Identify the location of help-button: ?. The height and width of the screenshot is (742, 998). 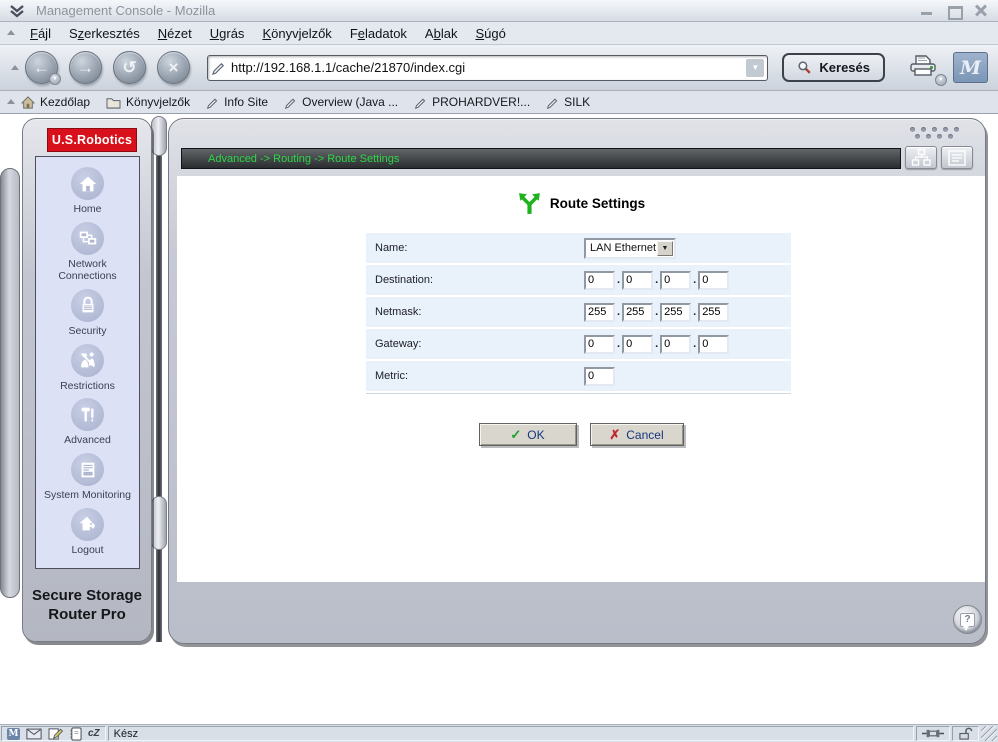
(967, 619).